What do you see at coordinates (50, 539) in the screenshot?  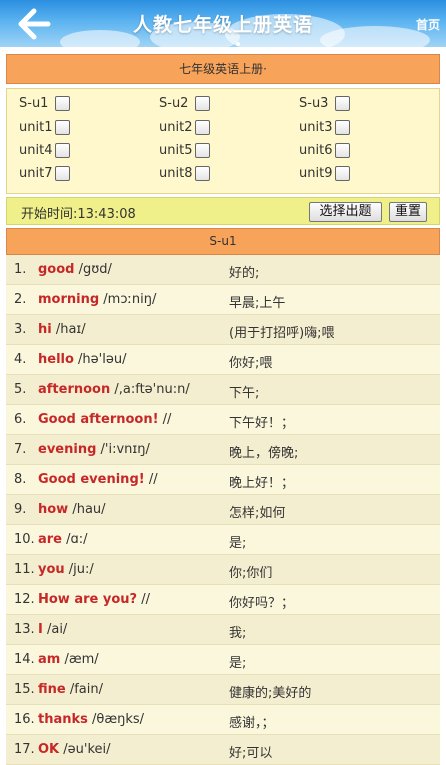 I see `english-word: are` at bounding box center [50, 539].